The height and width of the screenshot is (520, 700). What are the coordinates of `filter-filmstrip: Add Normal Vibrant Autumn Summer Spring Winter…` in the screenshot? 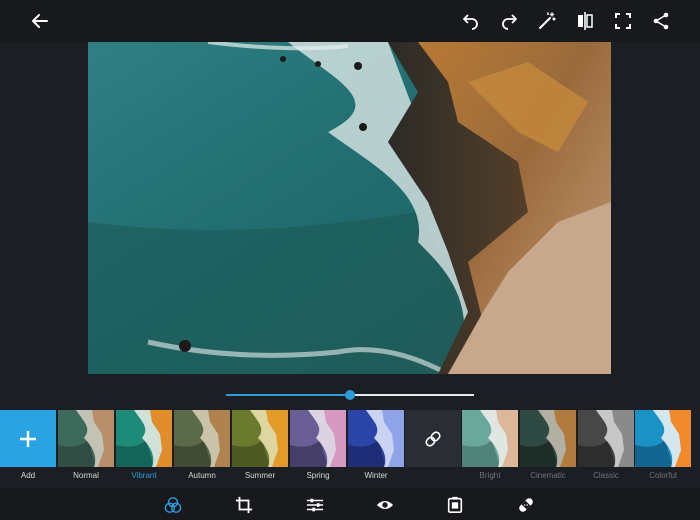 It's located at (350, 446).